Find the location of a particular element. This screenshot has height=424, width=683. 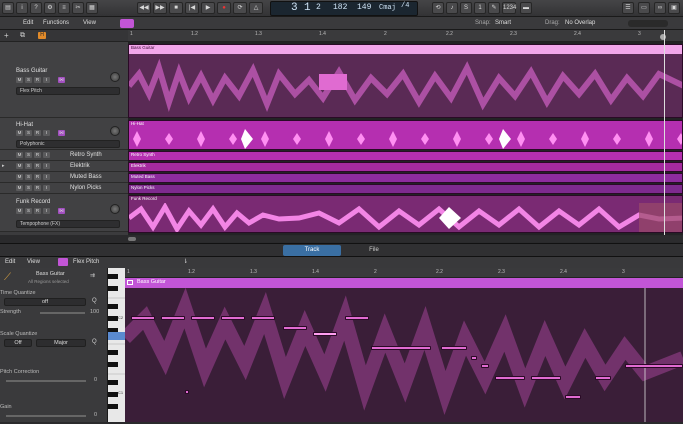

drag-select: No Overlap is located at coordinates (580, 23).